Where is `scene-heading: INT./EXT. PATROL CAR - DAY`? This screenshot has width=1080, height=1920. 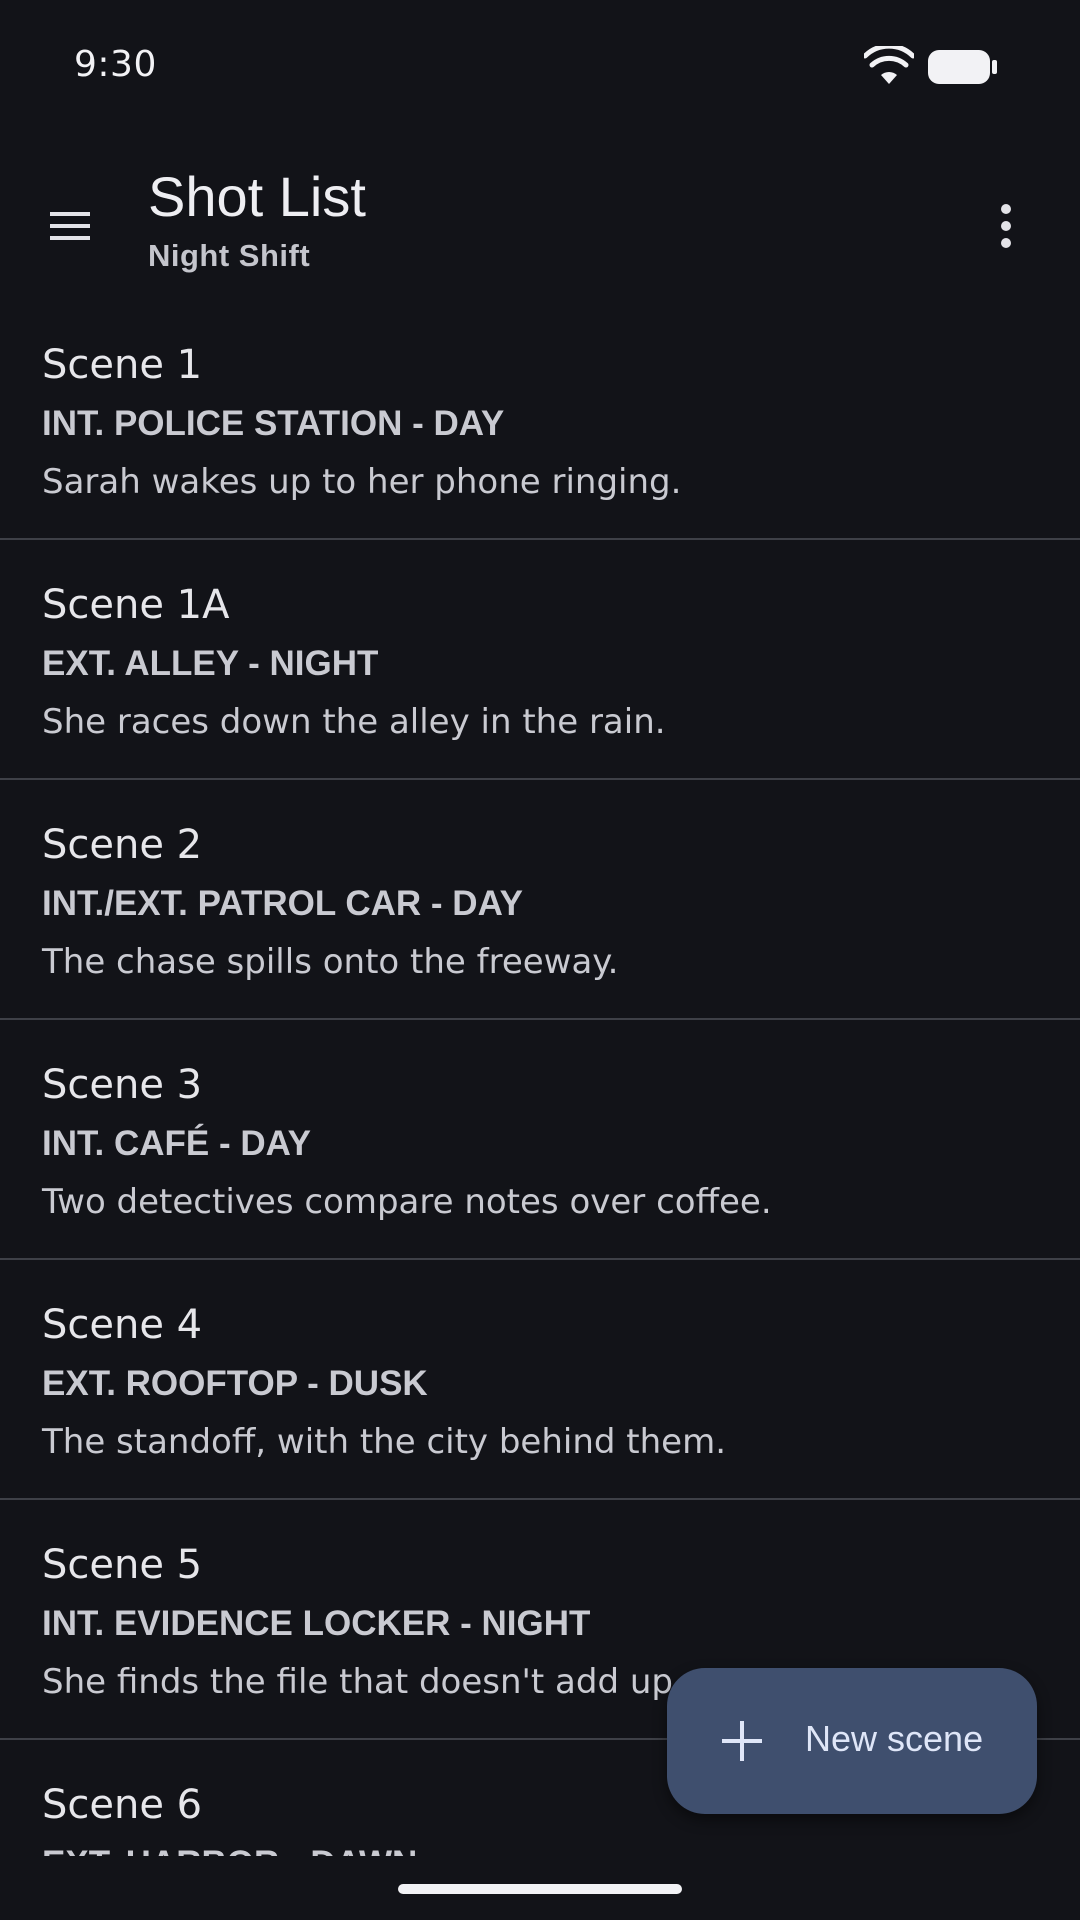 scene-heading: INT./EXT. PATROL CAR - DAY is located at coordinates (282, 903).